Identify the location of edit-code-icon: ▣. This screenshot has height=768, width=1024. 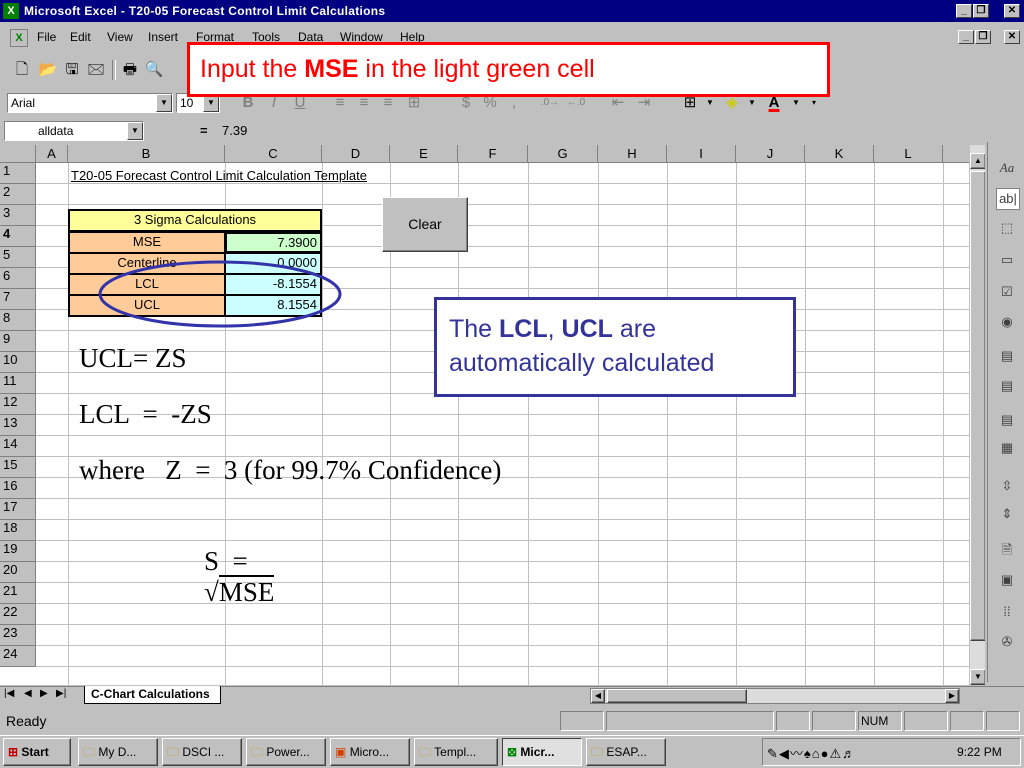
(1007, 580).